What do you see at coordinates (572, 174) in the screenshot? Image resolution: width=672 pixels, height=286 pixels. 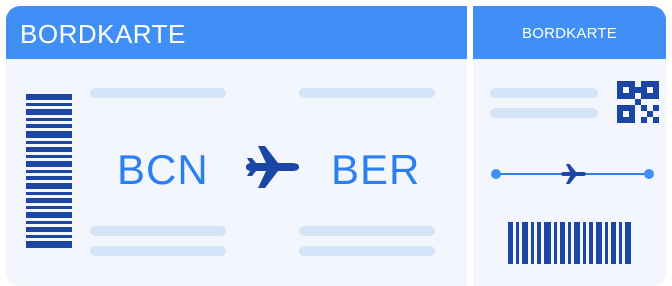 I see `route-line` at bounding box center [572, 174].